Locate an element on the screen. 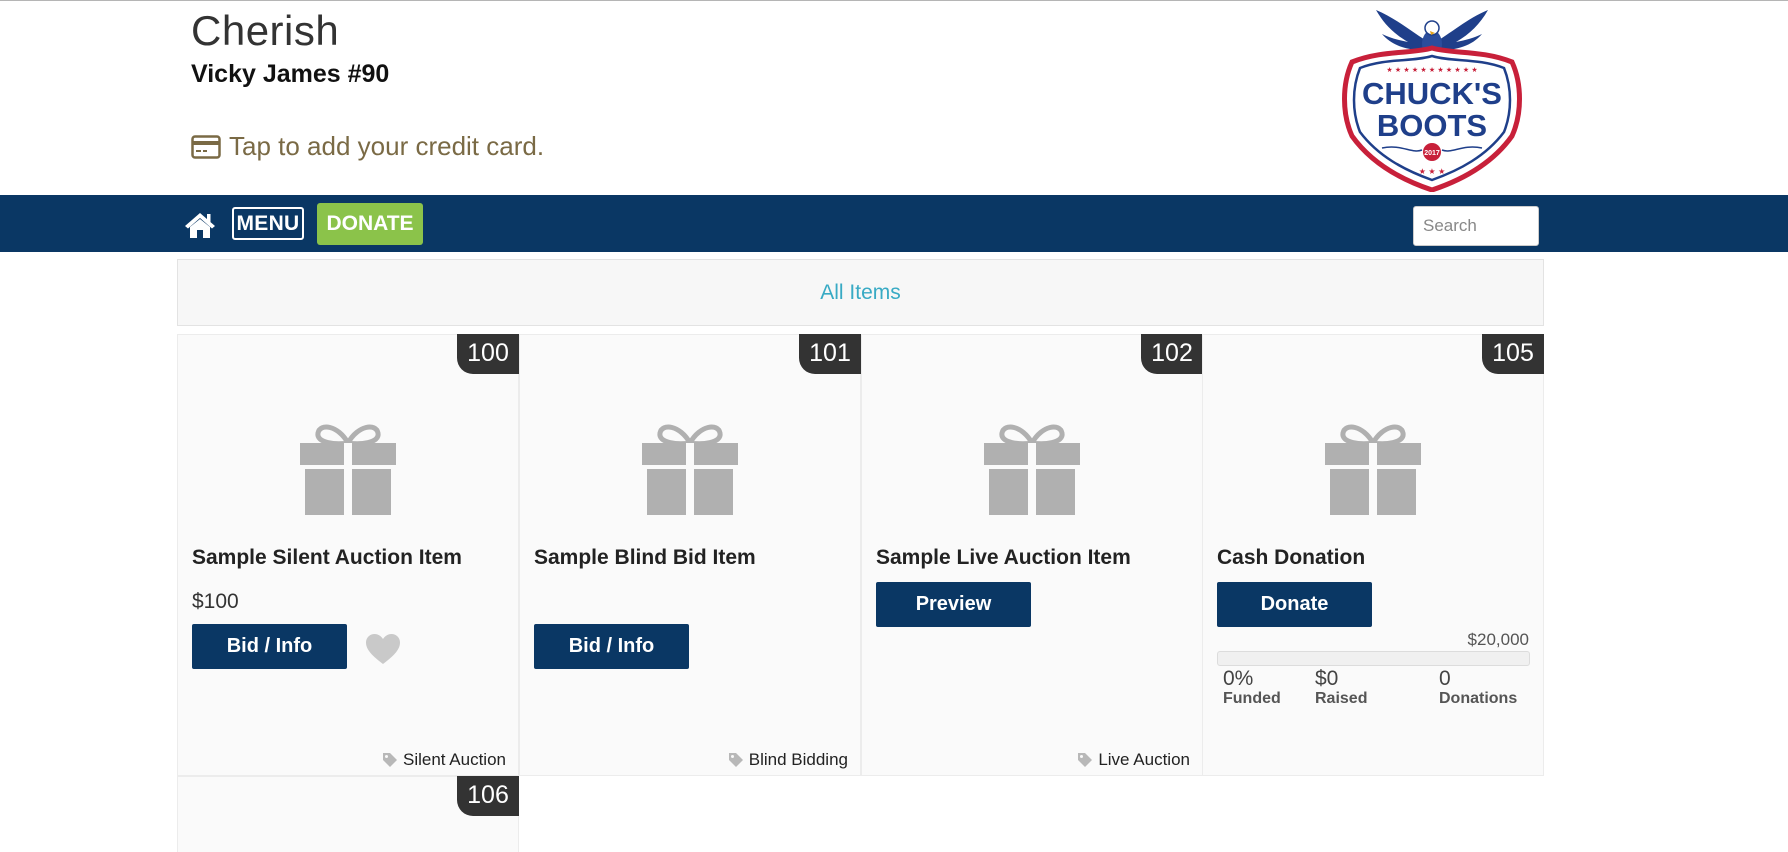  add-credit-card-text: Tap to add your credit card. is located at coordinates (387, 146).